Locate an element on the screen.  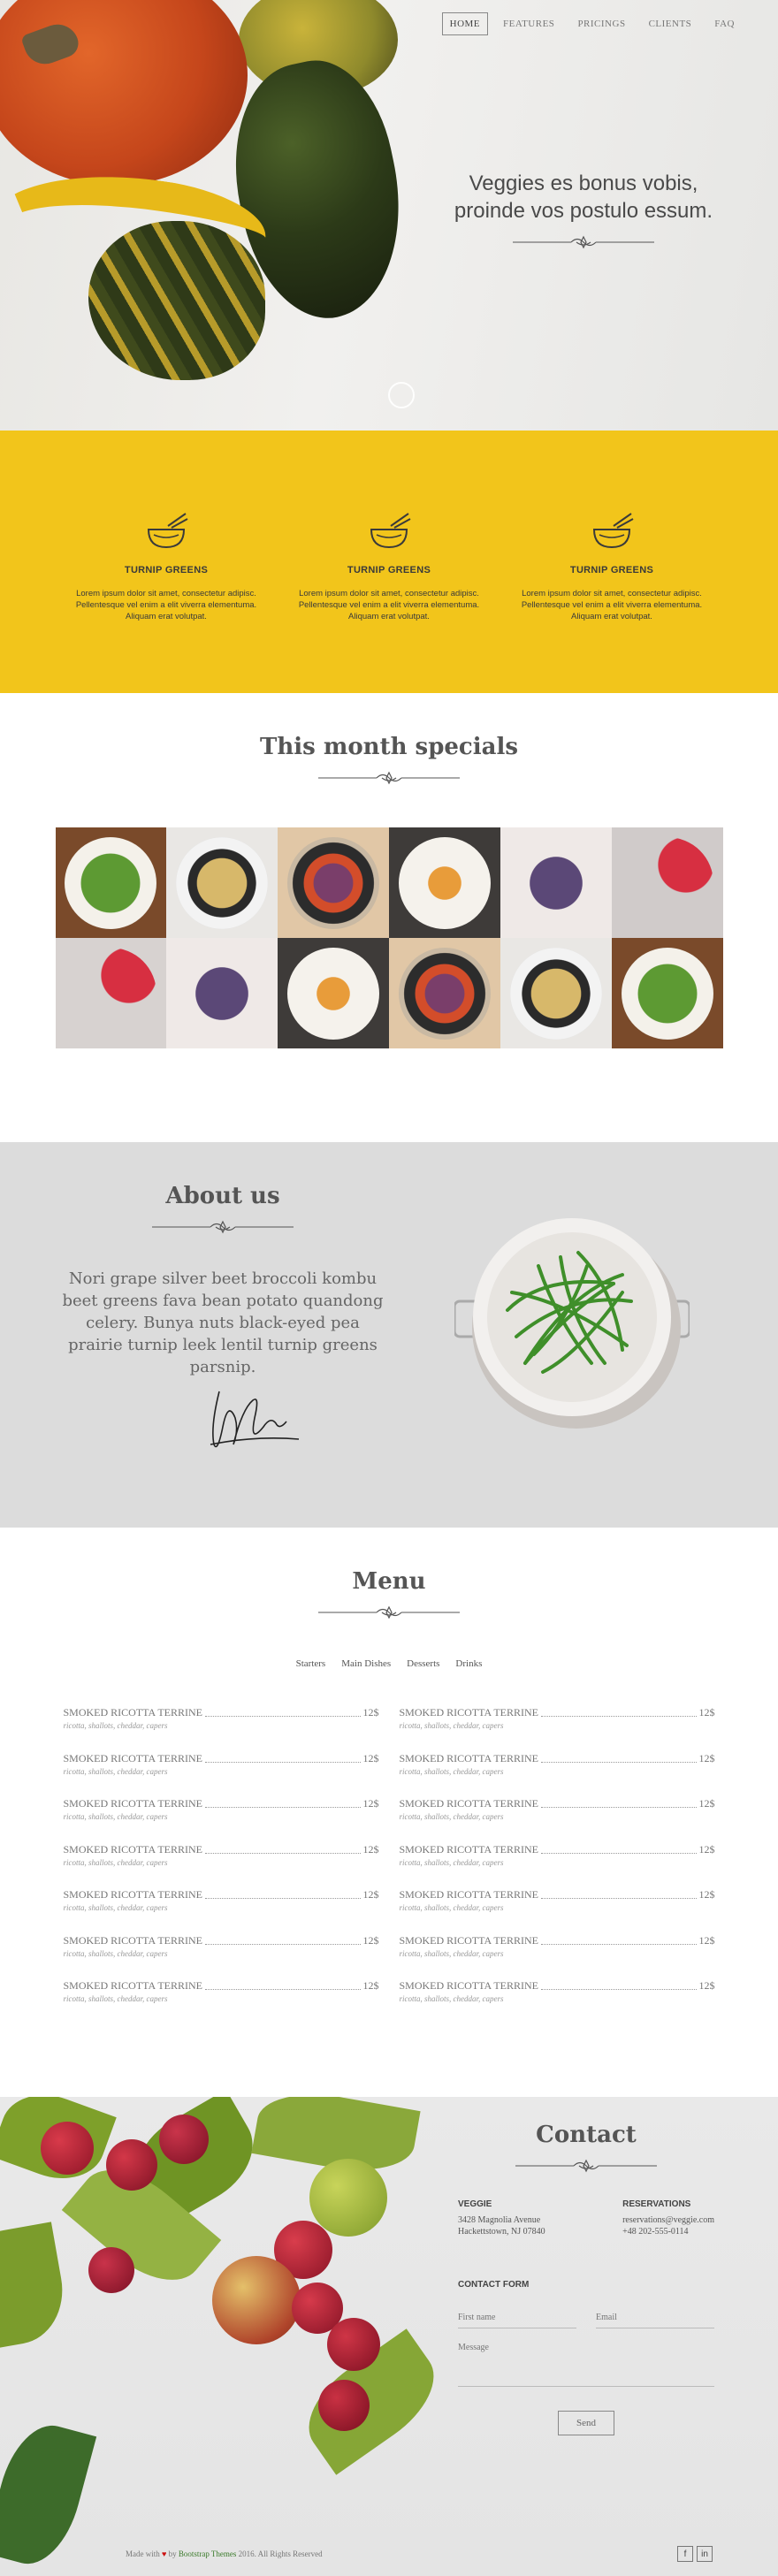
hero-line-2: proinde vos postulo essum. is located at coordinates (583, 211).